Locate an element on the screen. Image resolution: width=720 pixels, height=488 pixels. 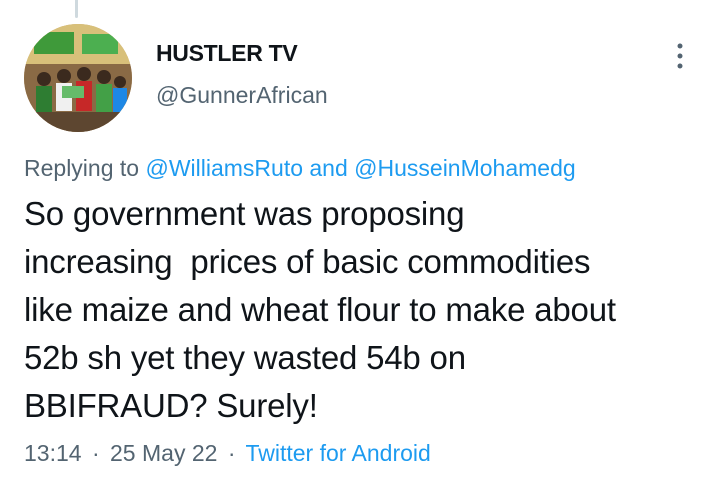
more-options-icon is located at coordinates (680, 56).